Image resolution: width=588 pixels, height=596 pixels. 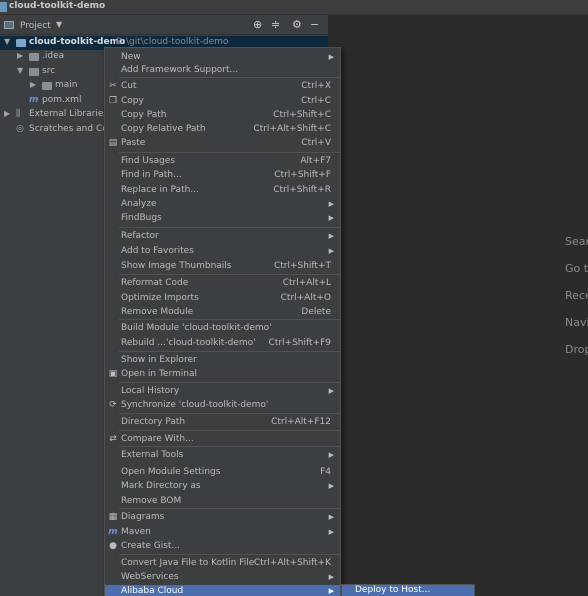 What do you see at coordinates (222, 144) in the screenshot?
I see `menu-item-paste: ▤ Paste Ctrl+V` at bounding box center [222, 144].